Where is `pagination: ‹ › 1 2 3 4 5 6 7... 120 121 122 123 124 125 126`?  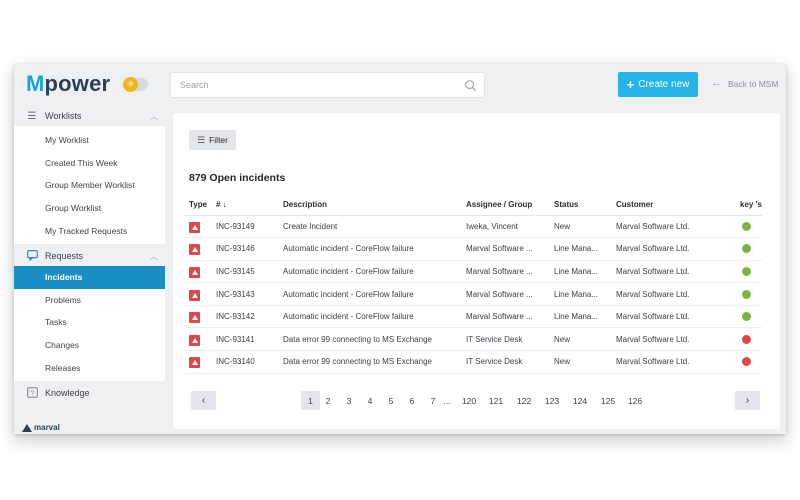
pagination: ‹ › 1 2 3 4 5 6 7... 120 121 122 123 124 125 126 is located at coordinates (476, 401).